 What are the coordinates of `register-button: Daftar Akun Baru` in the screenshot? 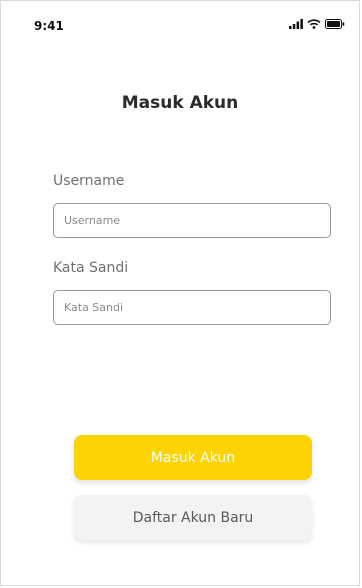 It's located at (193, 517).